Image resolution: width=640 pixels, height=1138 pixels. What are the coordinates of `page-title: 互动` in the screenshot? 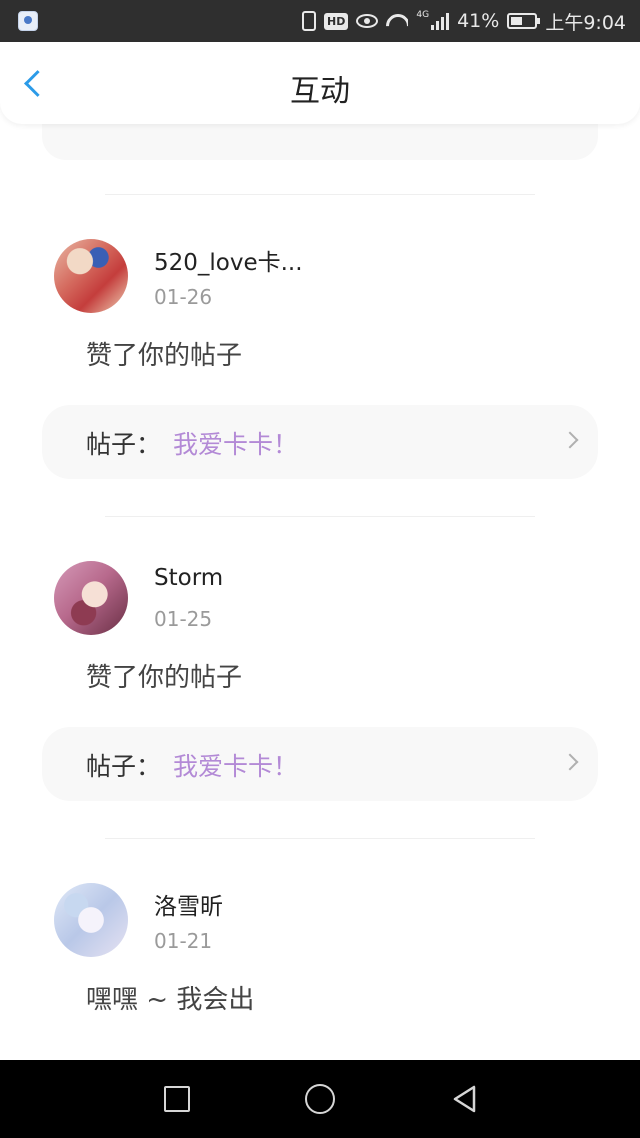 It's located at (320, 91).